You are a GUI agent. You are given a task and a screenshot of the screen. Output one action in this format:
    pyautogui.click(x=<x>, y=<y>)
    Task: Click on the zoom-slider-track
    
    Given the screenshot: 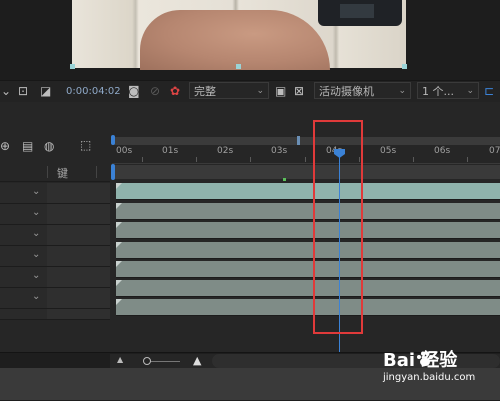 What is the action you would take?
    pyautogui.click(x=165, y=361)
    